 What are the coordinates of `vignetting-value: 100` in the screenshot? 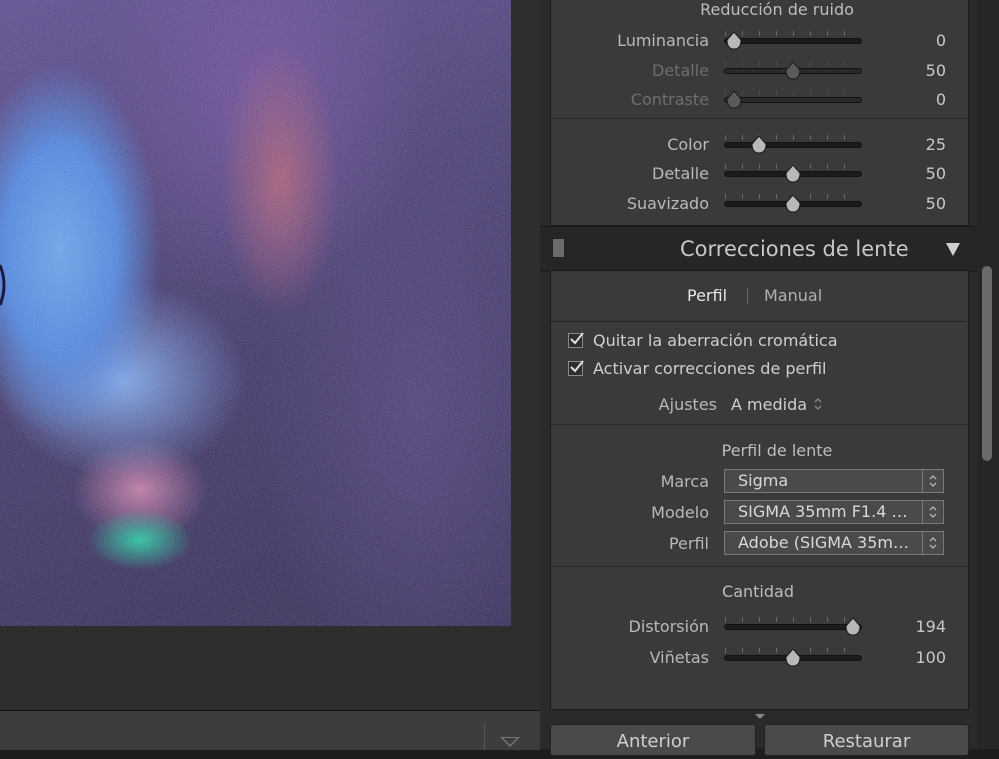 It's located at (913, 657).